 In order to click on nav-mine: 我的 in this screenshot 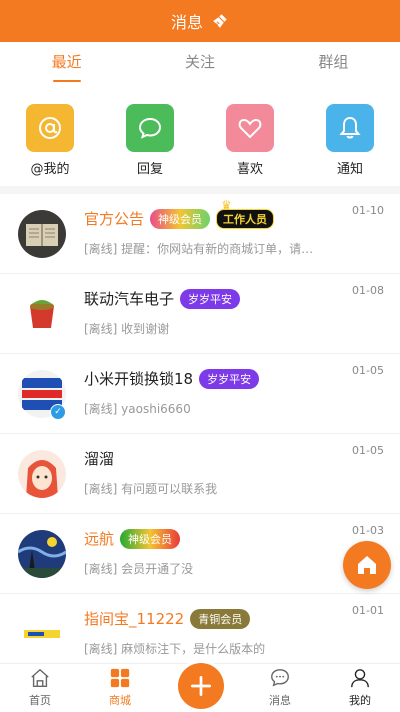, I will do `click(360, 688)`.